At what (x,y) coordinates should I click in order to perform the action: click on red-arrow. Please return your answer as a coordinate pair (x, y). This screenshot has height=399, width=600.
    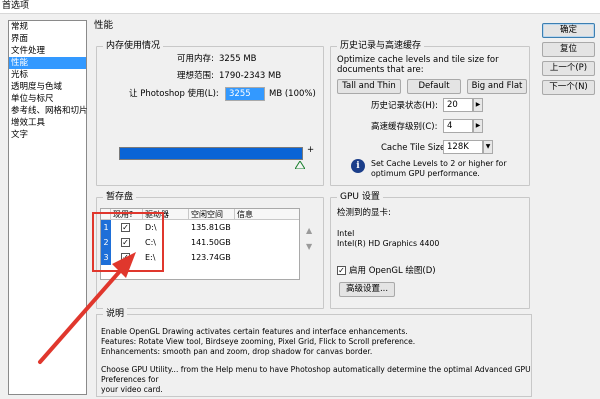
    Looking at the image, I should click on (87, 308).